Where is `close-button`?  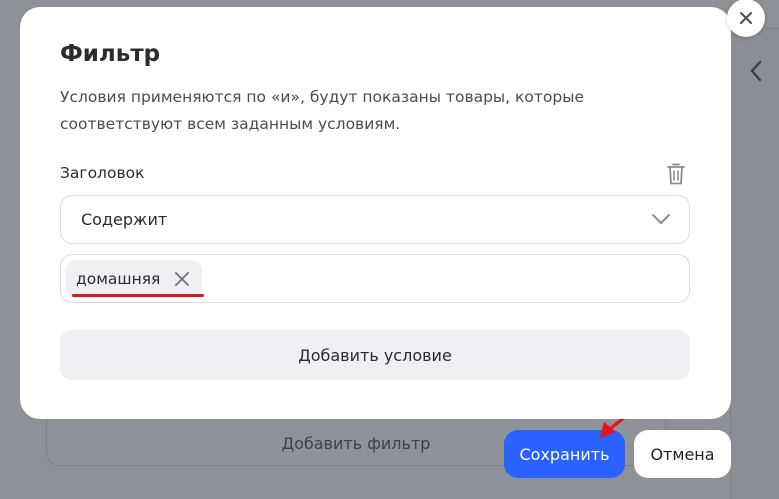
close-button is located at coordinates (746, 18).